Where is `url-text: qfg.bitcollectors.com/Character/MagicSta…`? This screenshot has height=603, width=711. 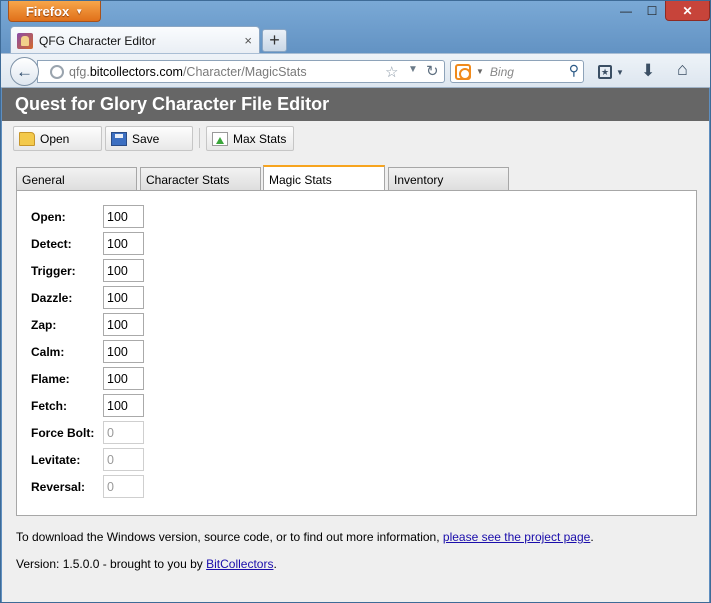 url-text: qfg.bitcollectors.com/Character/MagicSta… is located at coordinates (188, 72).